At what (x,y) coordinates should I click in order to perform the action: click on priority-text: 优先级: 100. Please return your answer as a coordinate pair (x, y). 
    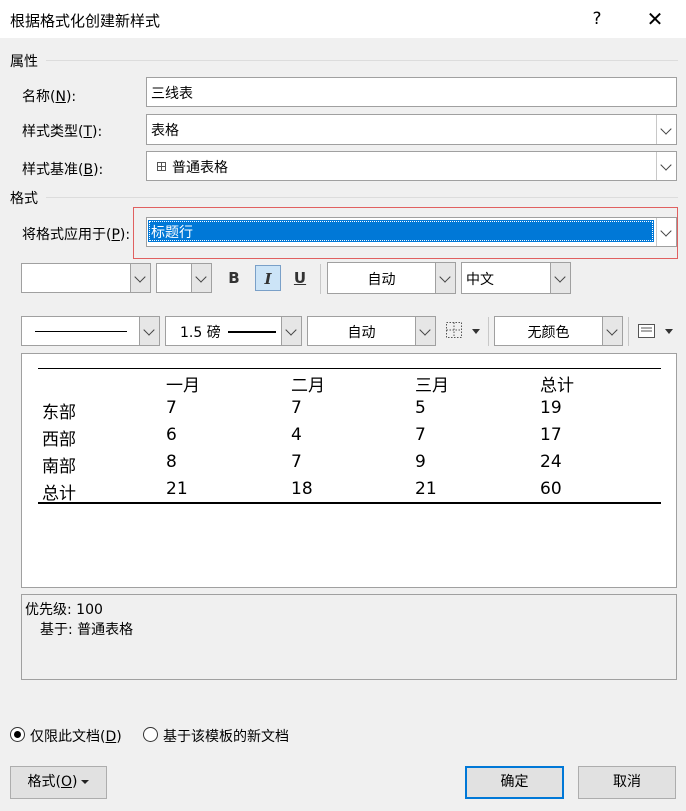
    Looking at the image, I should click on (64, 610).